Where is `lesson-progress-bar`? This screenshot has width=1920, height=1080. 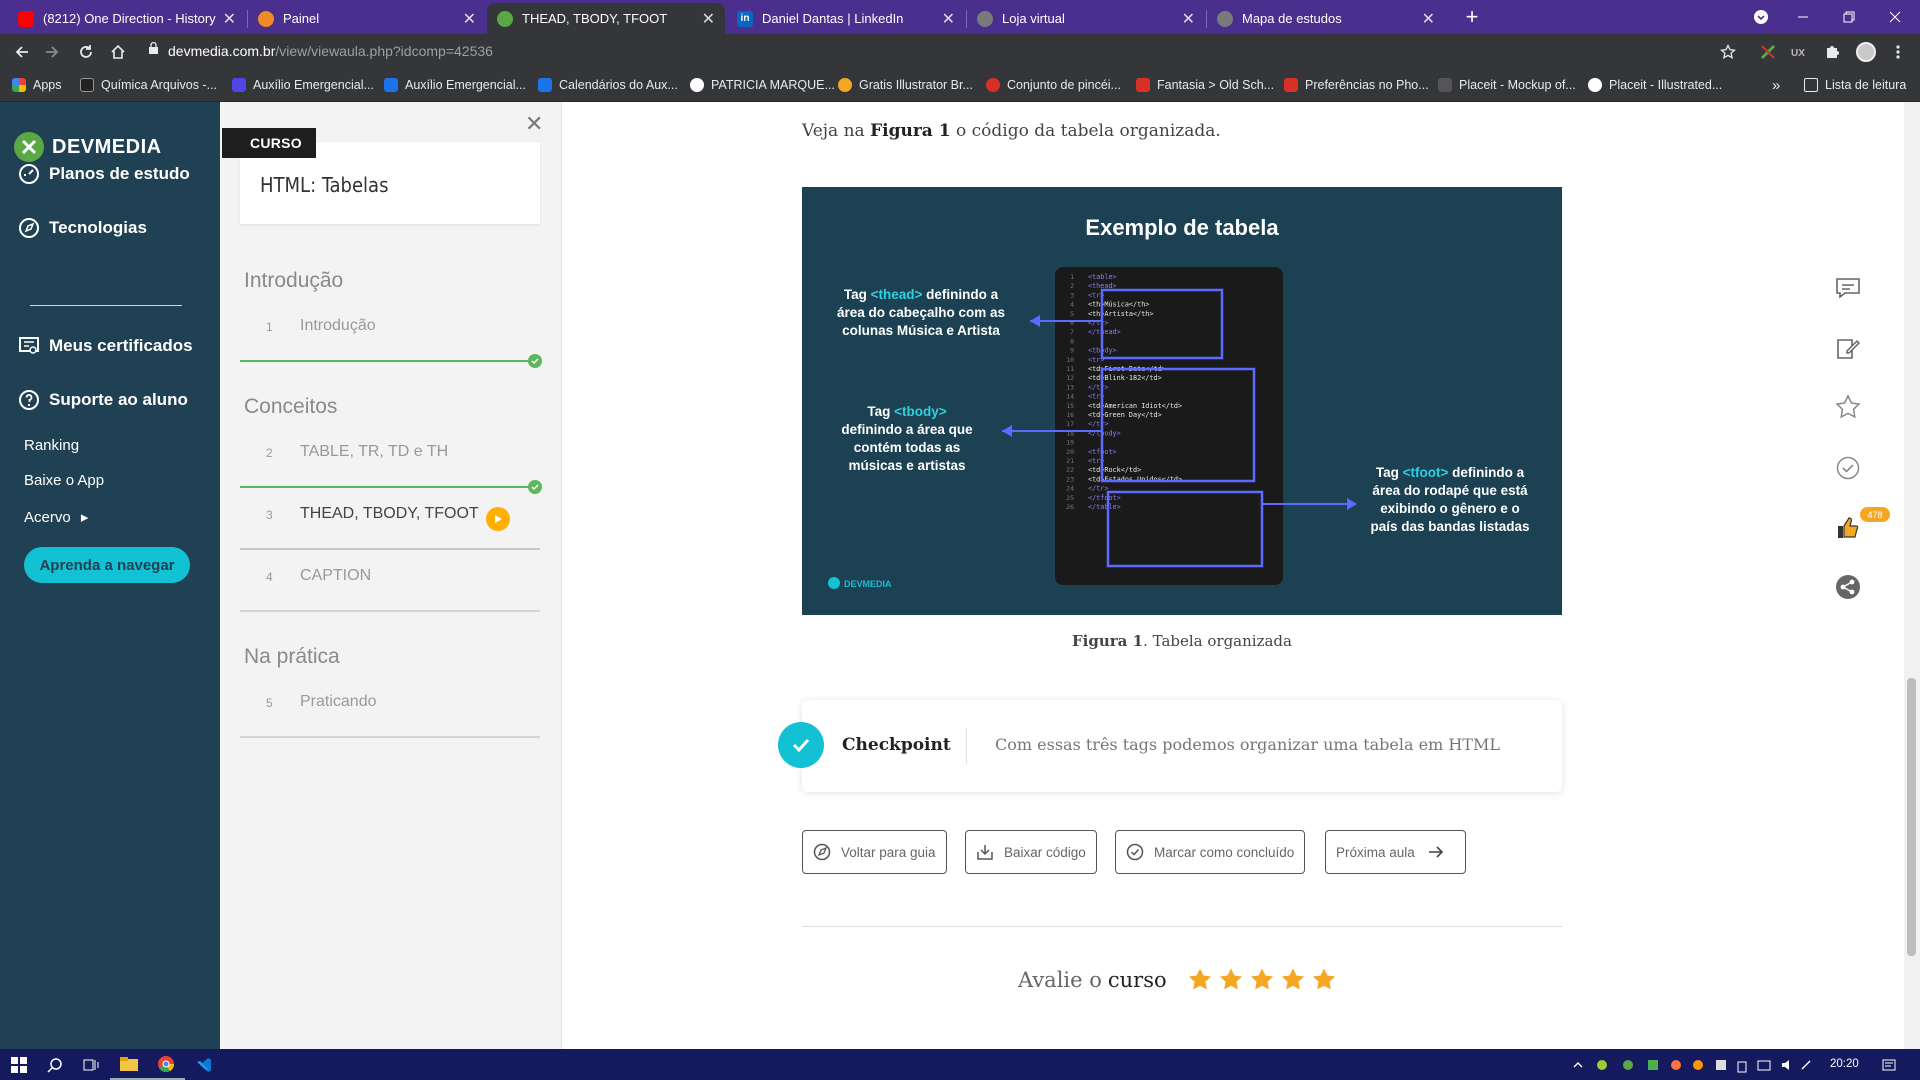 lesson-progress-bar is located at coordinates (390, 361).